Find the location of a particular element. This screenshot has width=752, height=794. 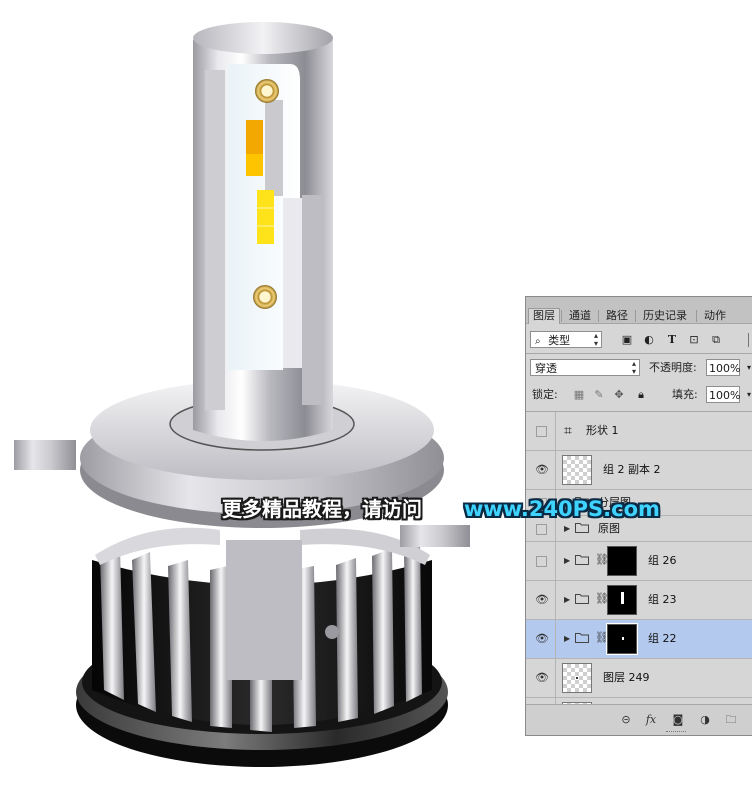

tab-channels: 通道 is located at coordinates (580, 316).